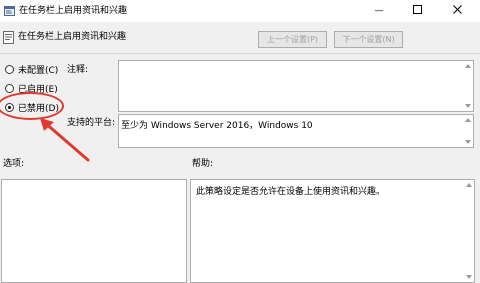 The width and height of the screenshot is (480, 283). What do you see at coordinates (91, 123) in the screenshot?
I see `supported-platform-label: 支持的平台:` at bounding box center [91, 123].